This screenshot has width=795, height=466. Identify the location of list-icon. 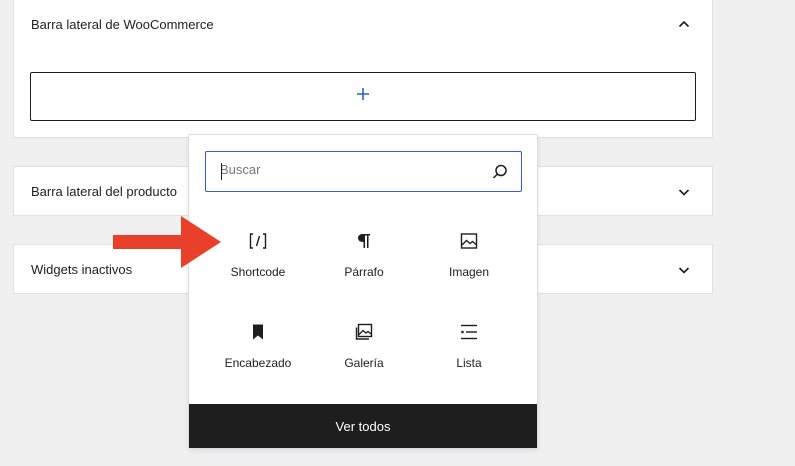
(469, 332).